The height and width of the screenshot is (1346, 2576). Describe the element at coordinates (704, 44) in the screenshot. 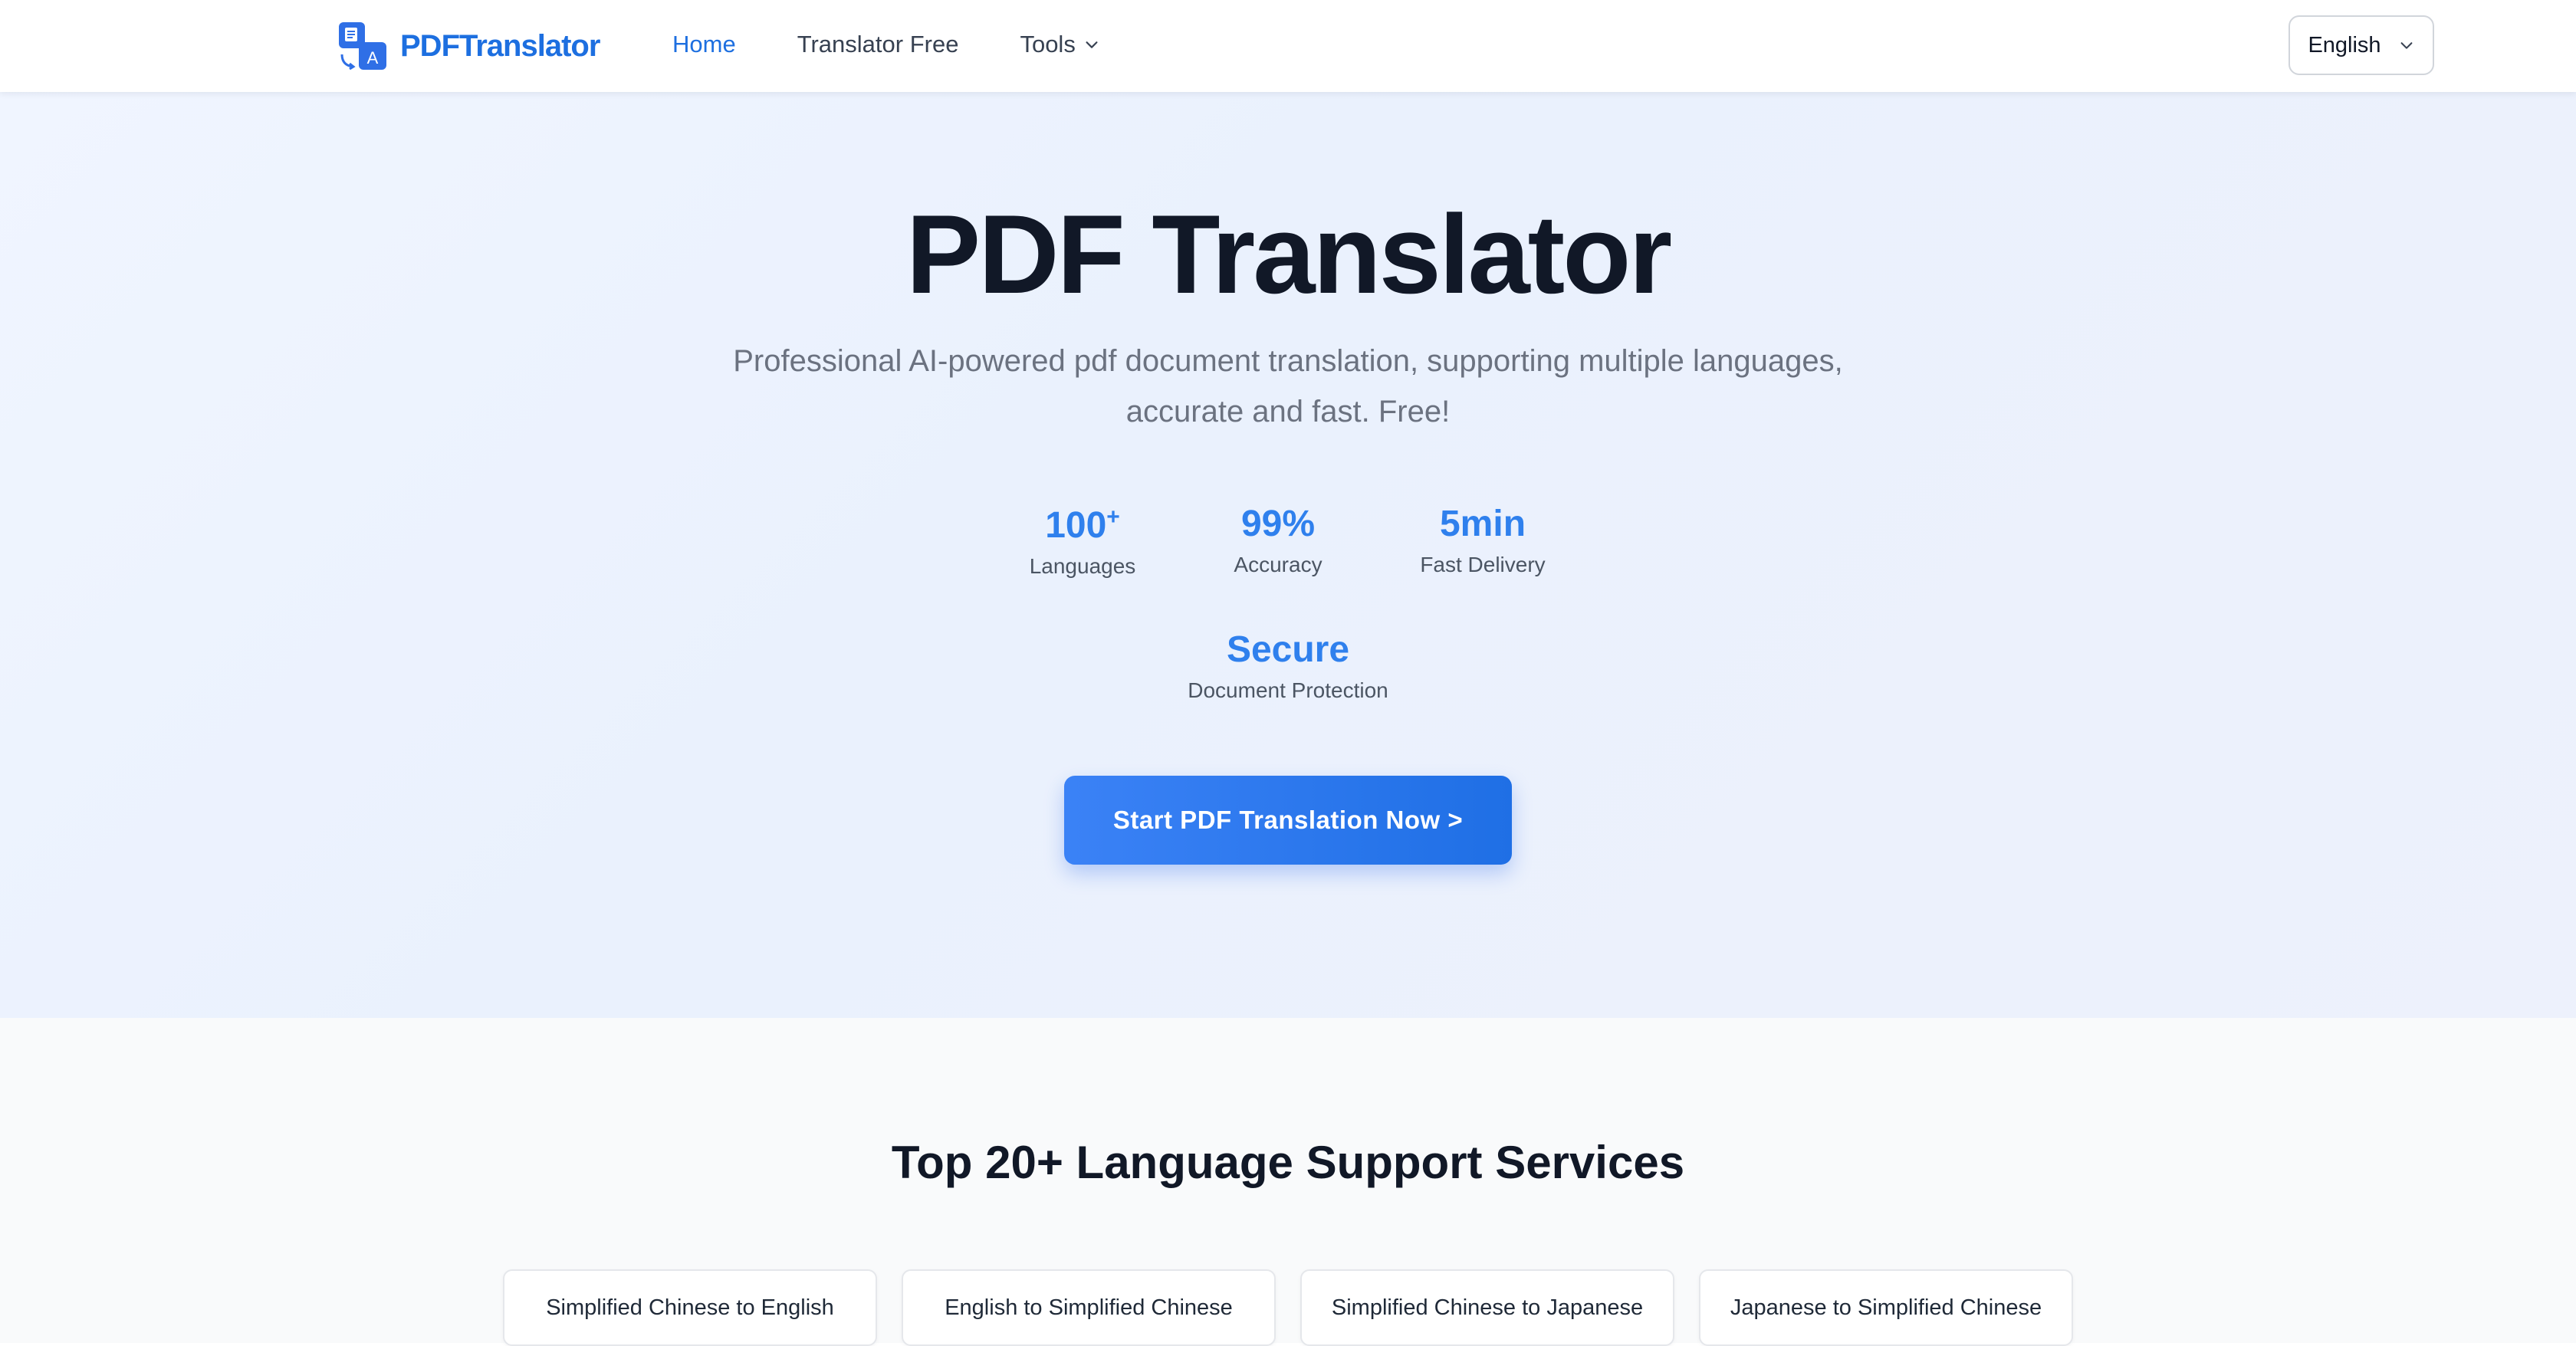

I see `nav-home: Home` at that location.